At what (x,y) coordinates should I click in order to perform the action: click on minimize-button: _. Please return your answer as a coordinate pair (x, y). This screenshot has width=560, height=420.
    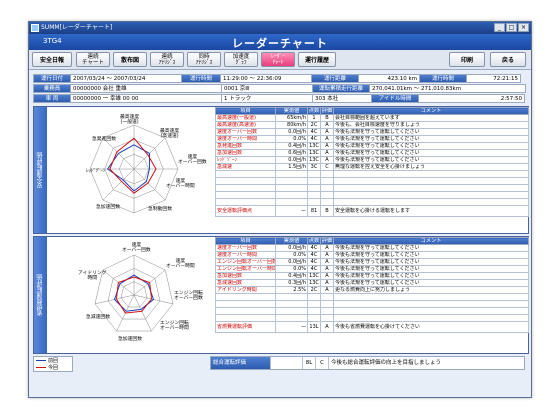
    Looking at the image, I should click on (499, 27).